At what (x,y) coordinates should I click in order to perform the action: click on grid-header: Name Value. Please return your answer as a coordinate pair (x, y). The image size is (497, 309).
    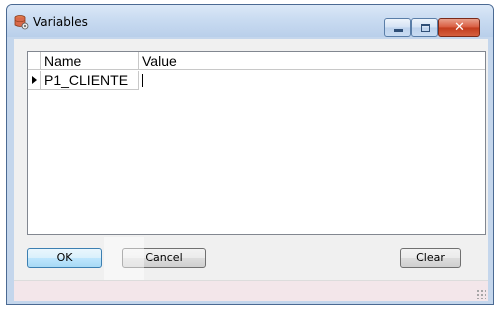
    Looking at the image, I should click on (256, 61).